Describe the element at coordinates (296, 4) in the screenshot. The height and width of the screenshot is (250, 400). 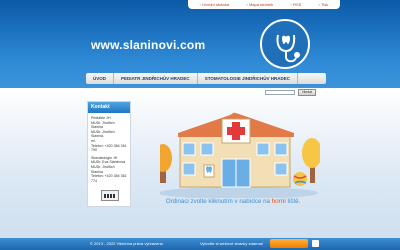
I see `top-link-rss: RSS` at that location.